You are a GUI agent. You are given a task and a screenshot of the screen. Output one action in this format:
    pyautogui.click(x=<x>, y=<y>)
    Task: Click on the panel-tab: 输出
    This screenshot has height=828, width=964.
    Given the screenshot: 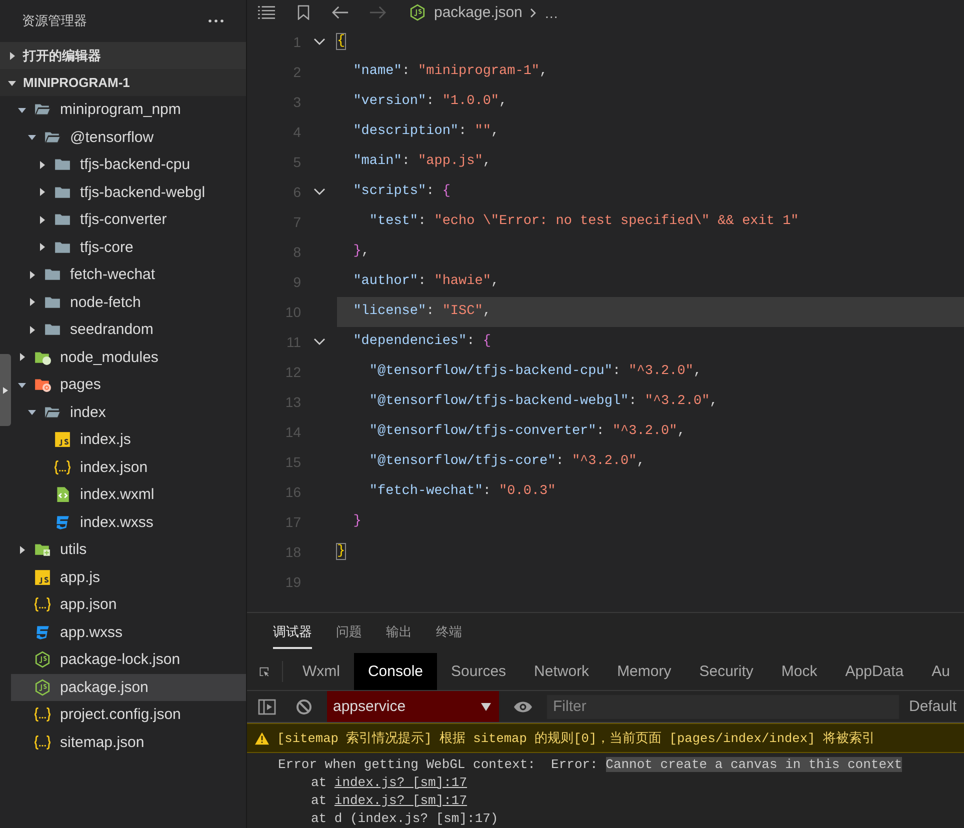 What is the action you would take?
    pyautogui.click(x=399, y=633)
    